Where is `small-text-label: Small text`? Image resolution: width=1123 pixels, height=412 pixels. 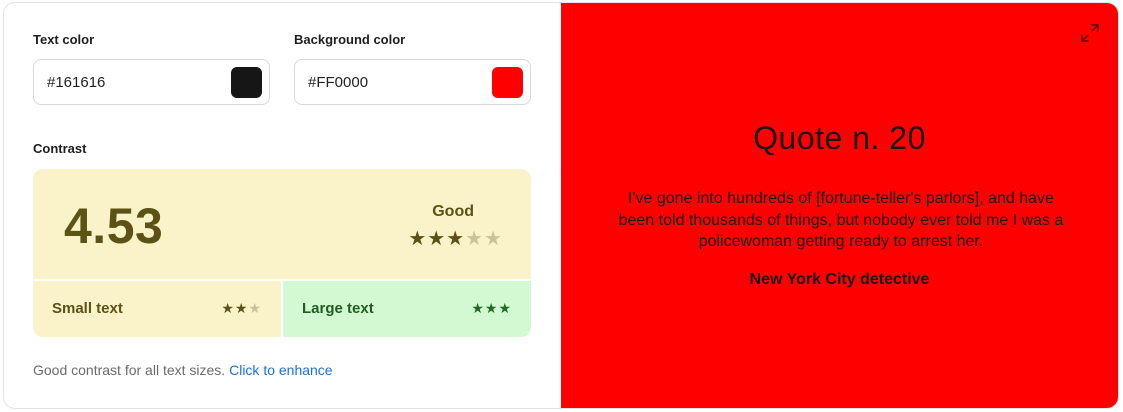 small-text-label: Small text is located at coordinates (87, 308).